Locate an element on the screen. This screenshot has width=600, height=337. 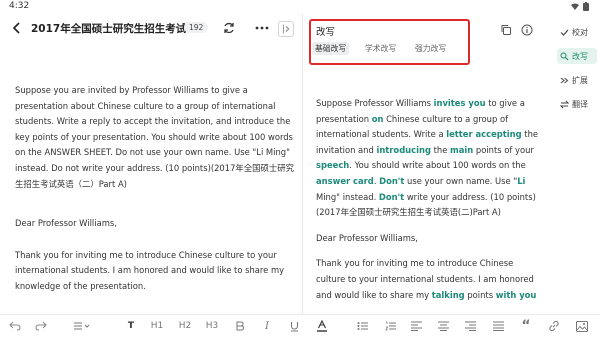
rewritten-phrase: speech is located at coordinates (333, 165).